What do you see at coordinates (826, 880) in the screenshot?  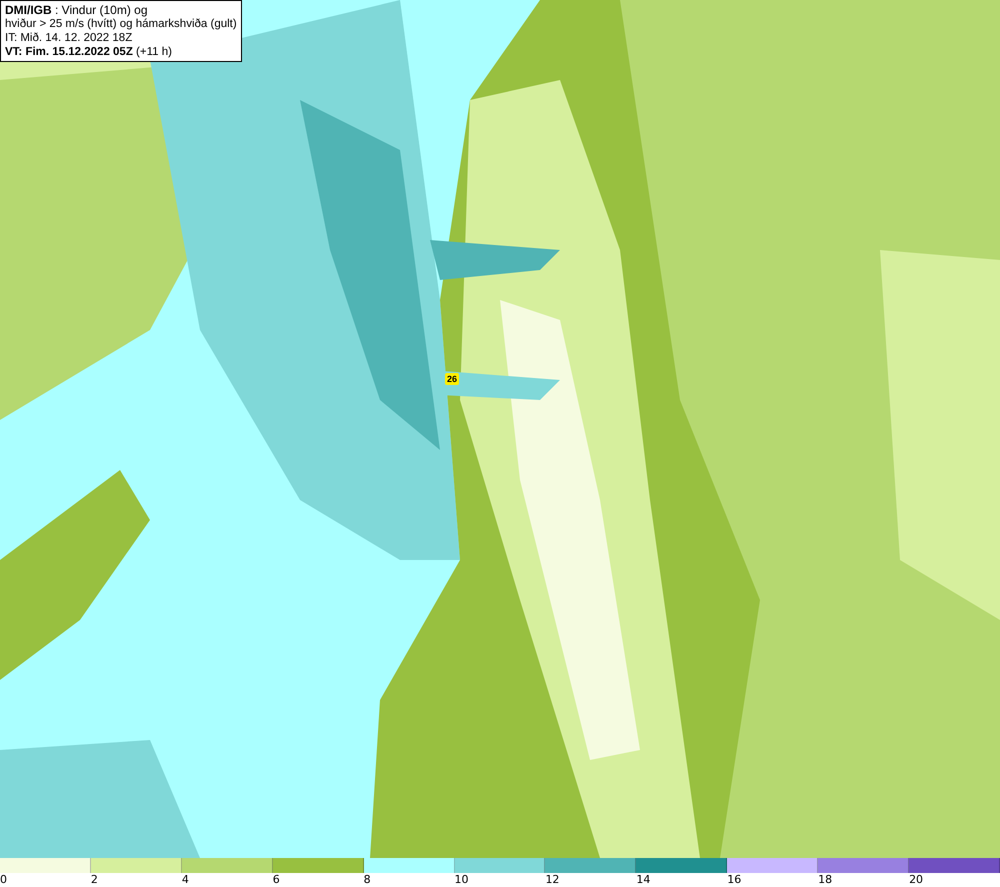 I see `legend-tick-label: 18` at bounding box center [826, 880].